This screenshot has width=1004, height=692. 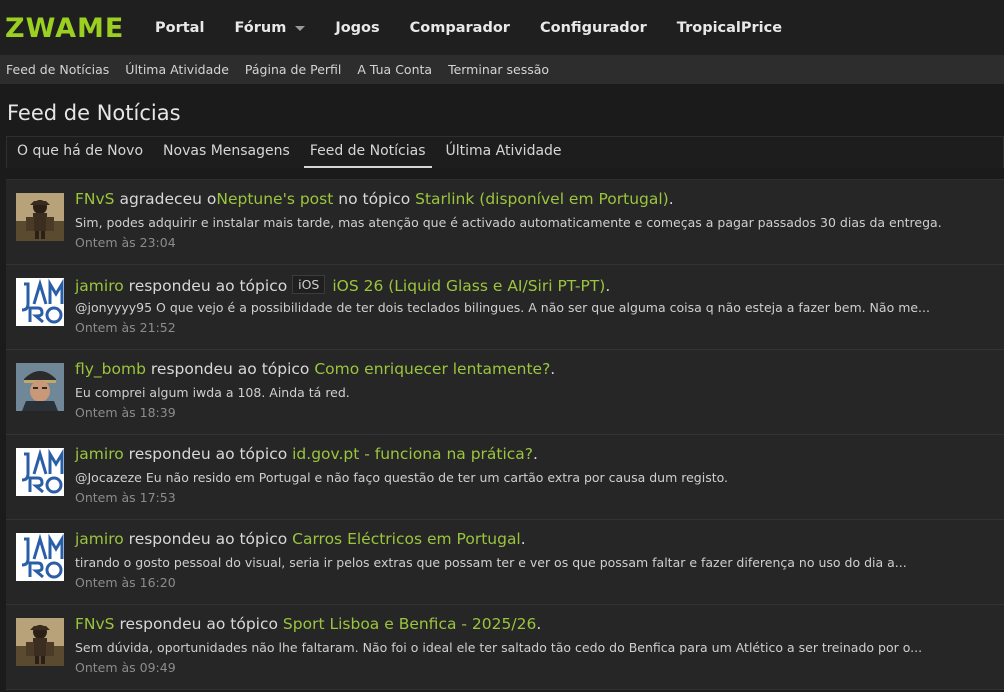 I want to click on subnav-link-conta: A Tua Conta, so click(x=394, y=69).